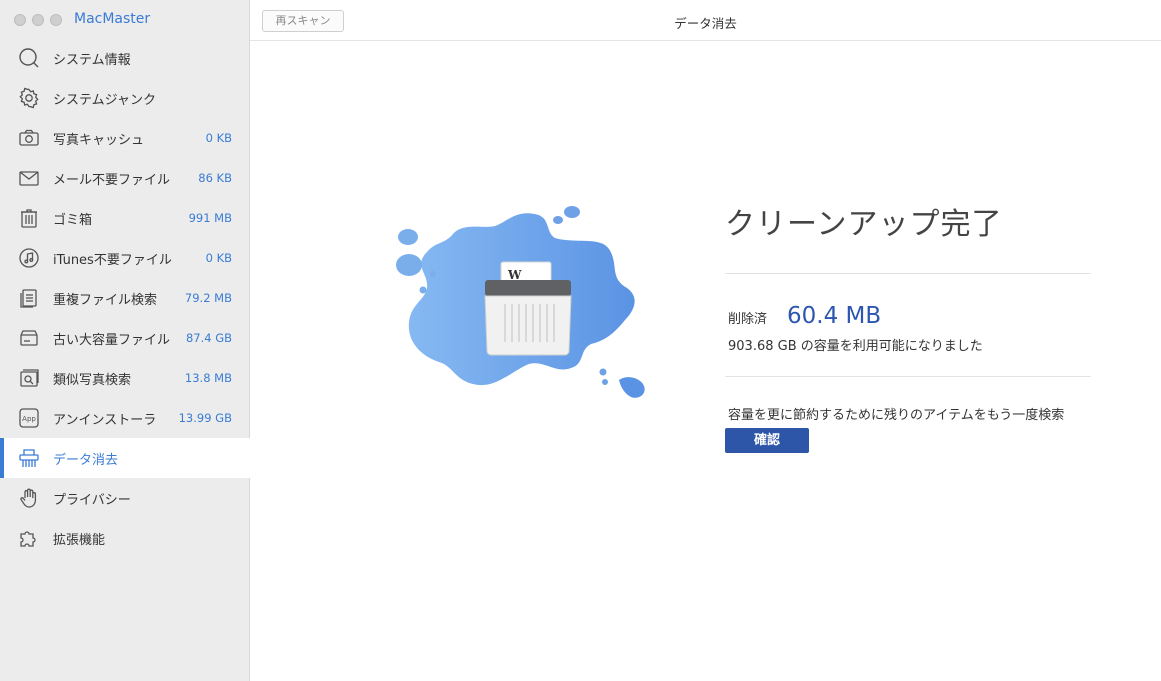  I want to click on sidebar-item-photo-cache: 写真キャッシュ 0 KB, so click(125, 138).